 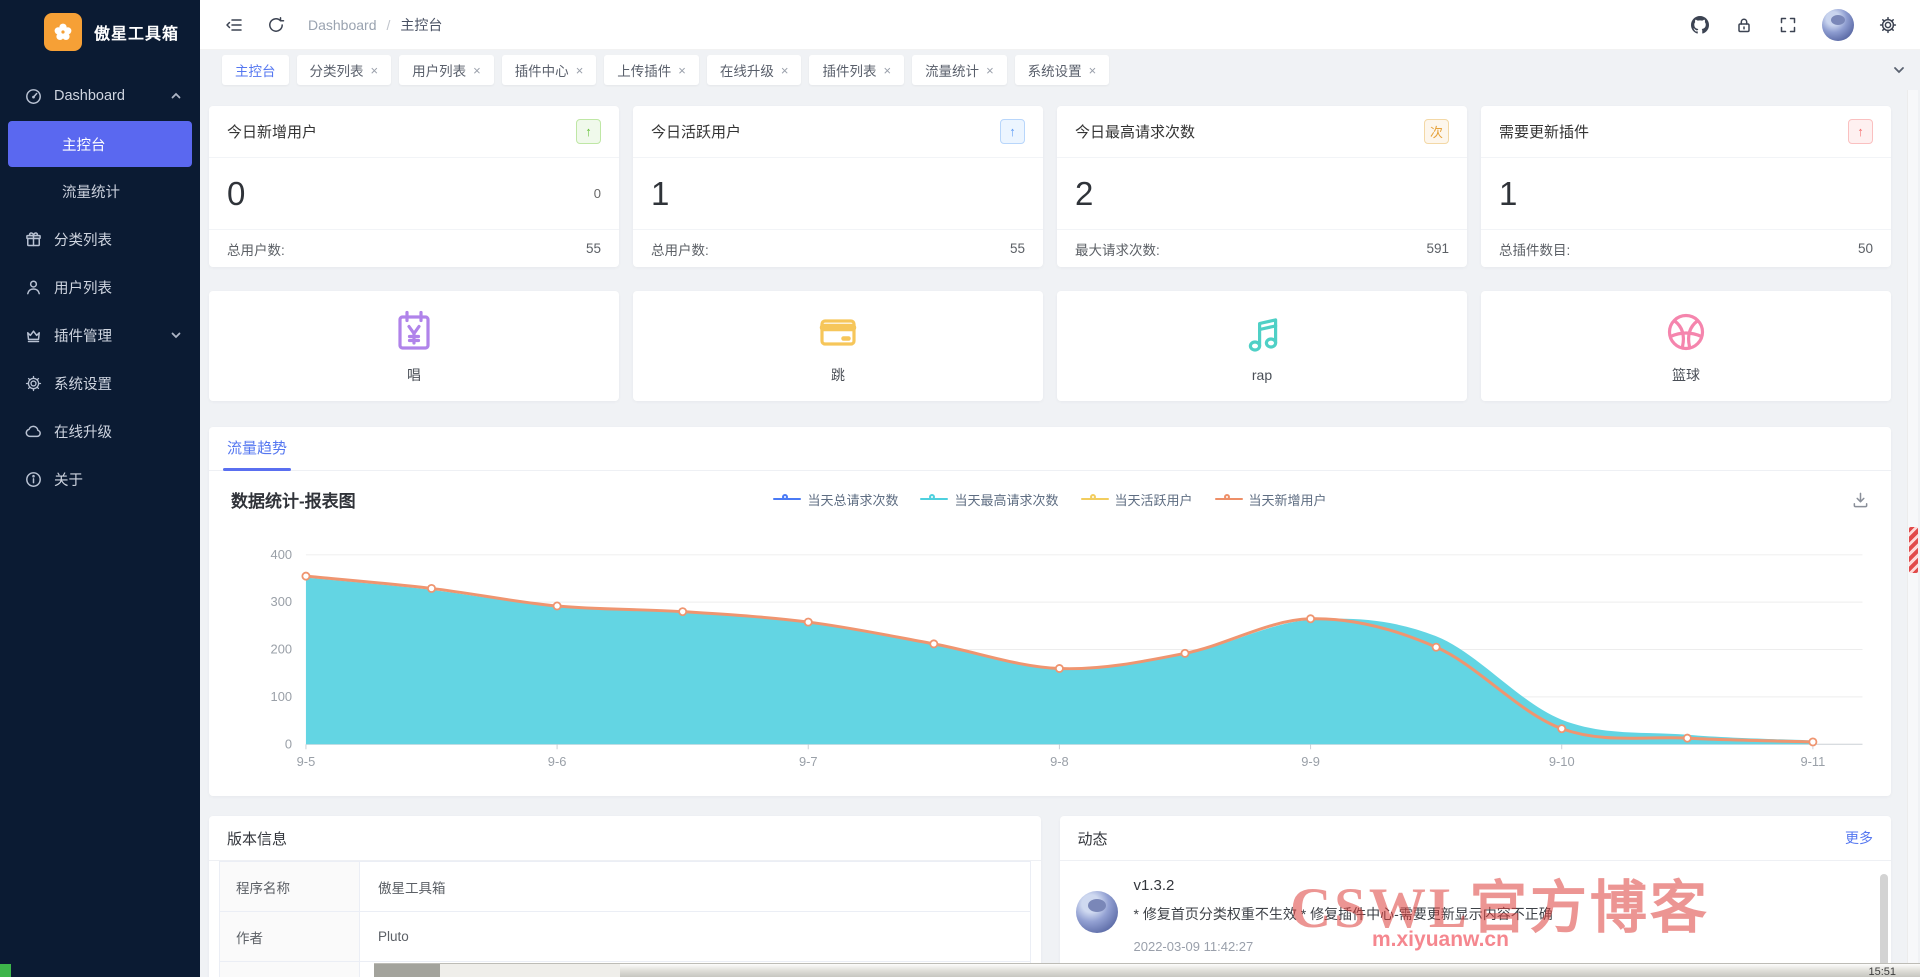 I want to click on chevron-down-icon, so click(x=176, y=335).